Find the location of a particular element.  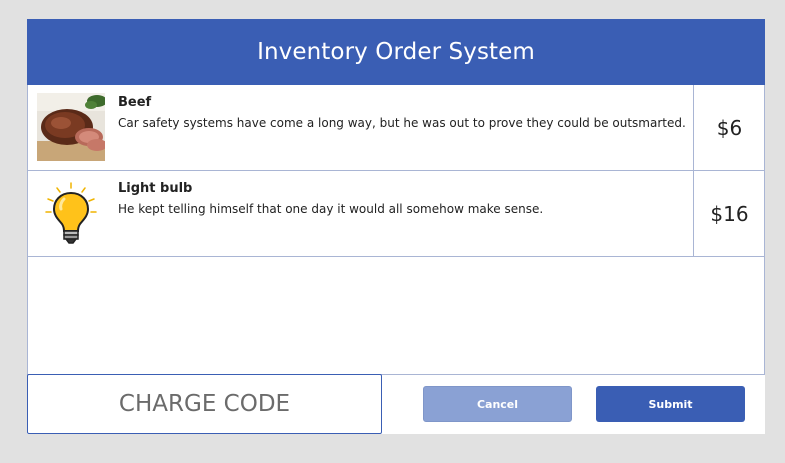

item-price: $6 is located at coordinates (729, 128).